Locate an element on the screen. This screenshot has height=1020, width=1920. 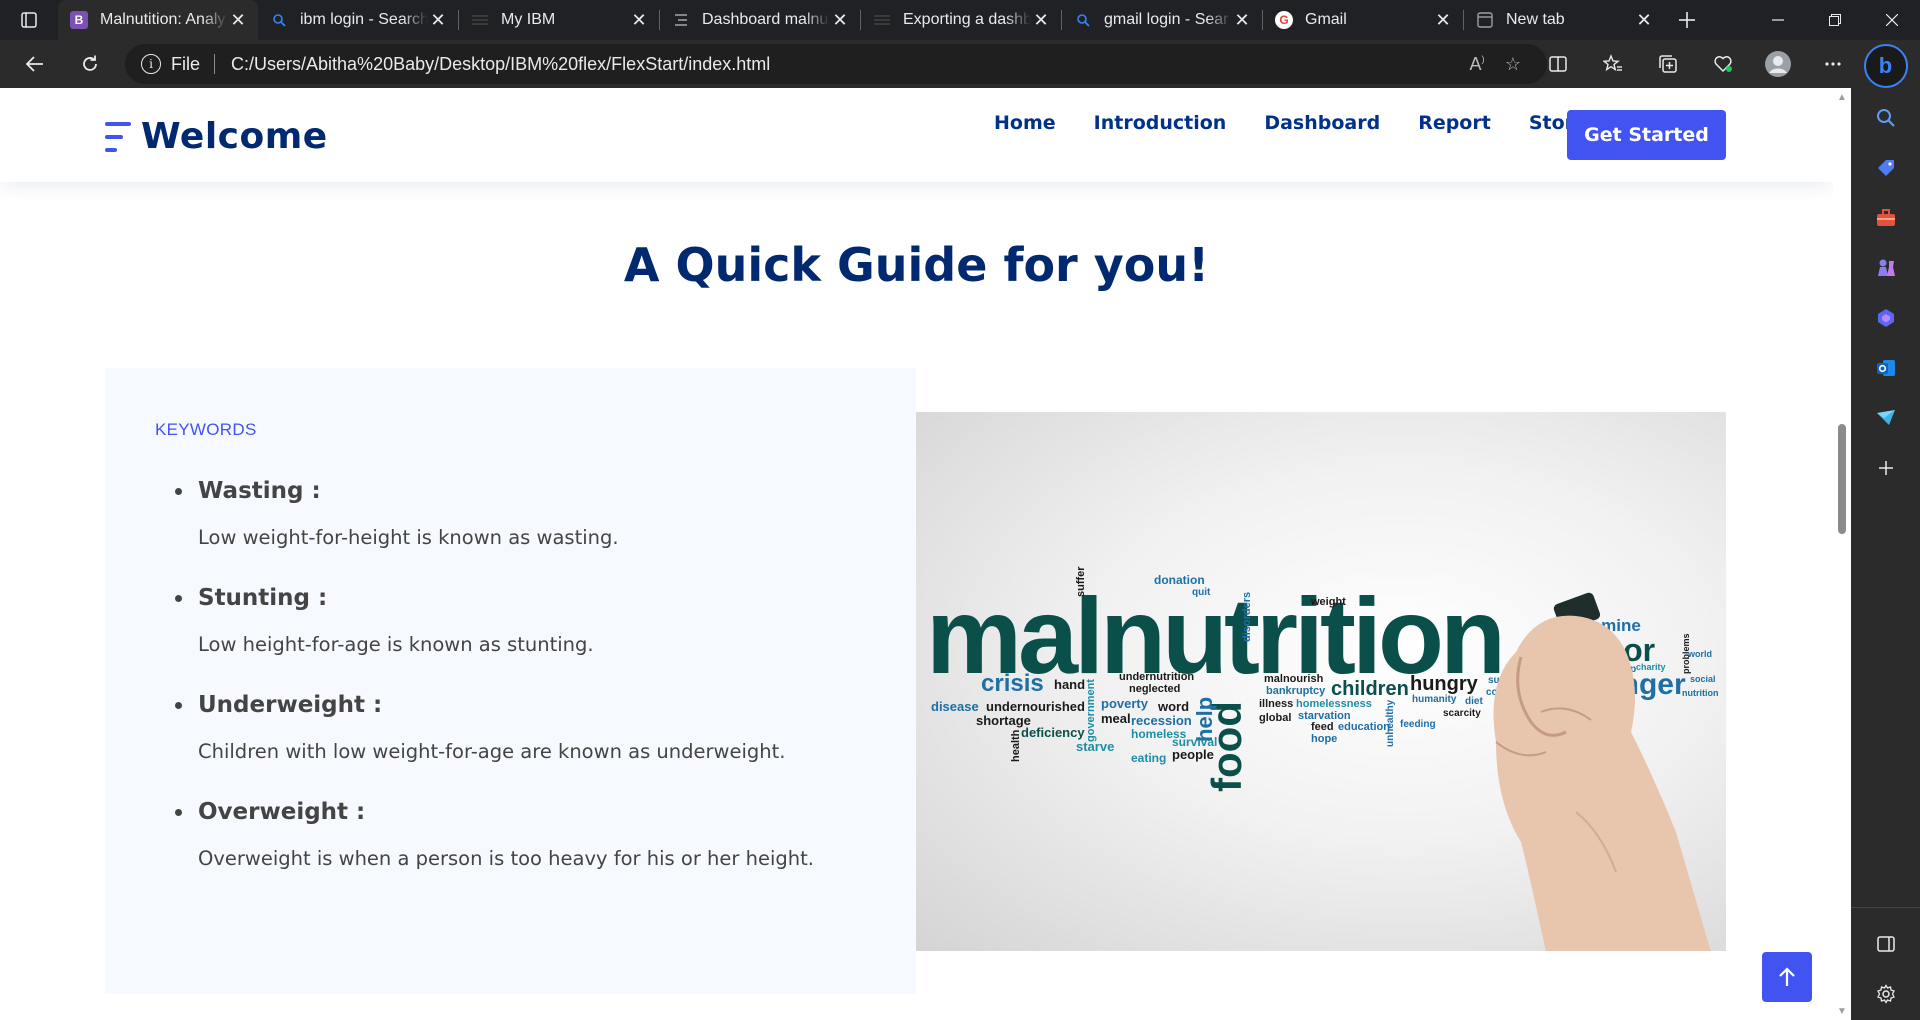
nav-introduction: Introduction is located at coordinates (1160, 123).